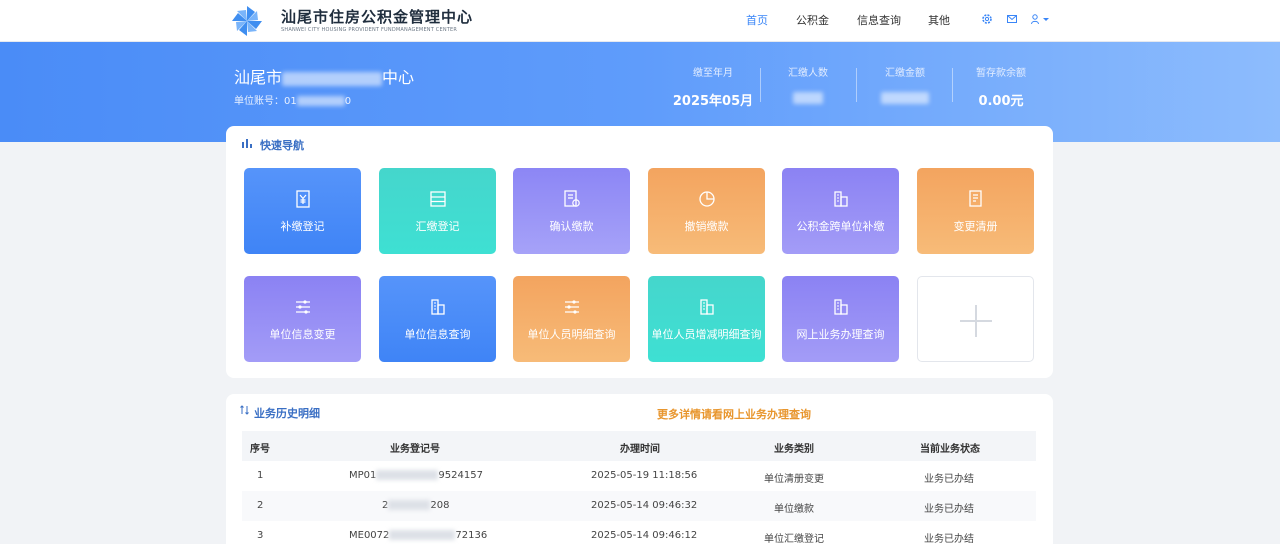 Image resolution: width=1280 pixels, height=544 pixels. I want to click on mail-icon, so click(1012, 19).